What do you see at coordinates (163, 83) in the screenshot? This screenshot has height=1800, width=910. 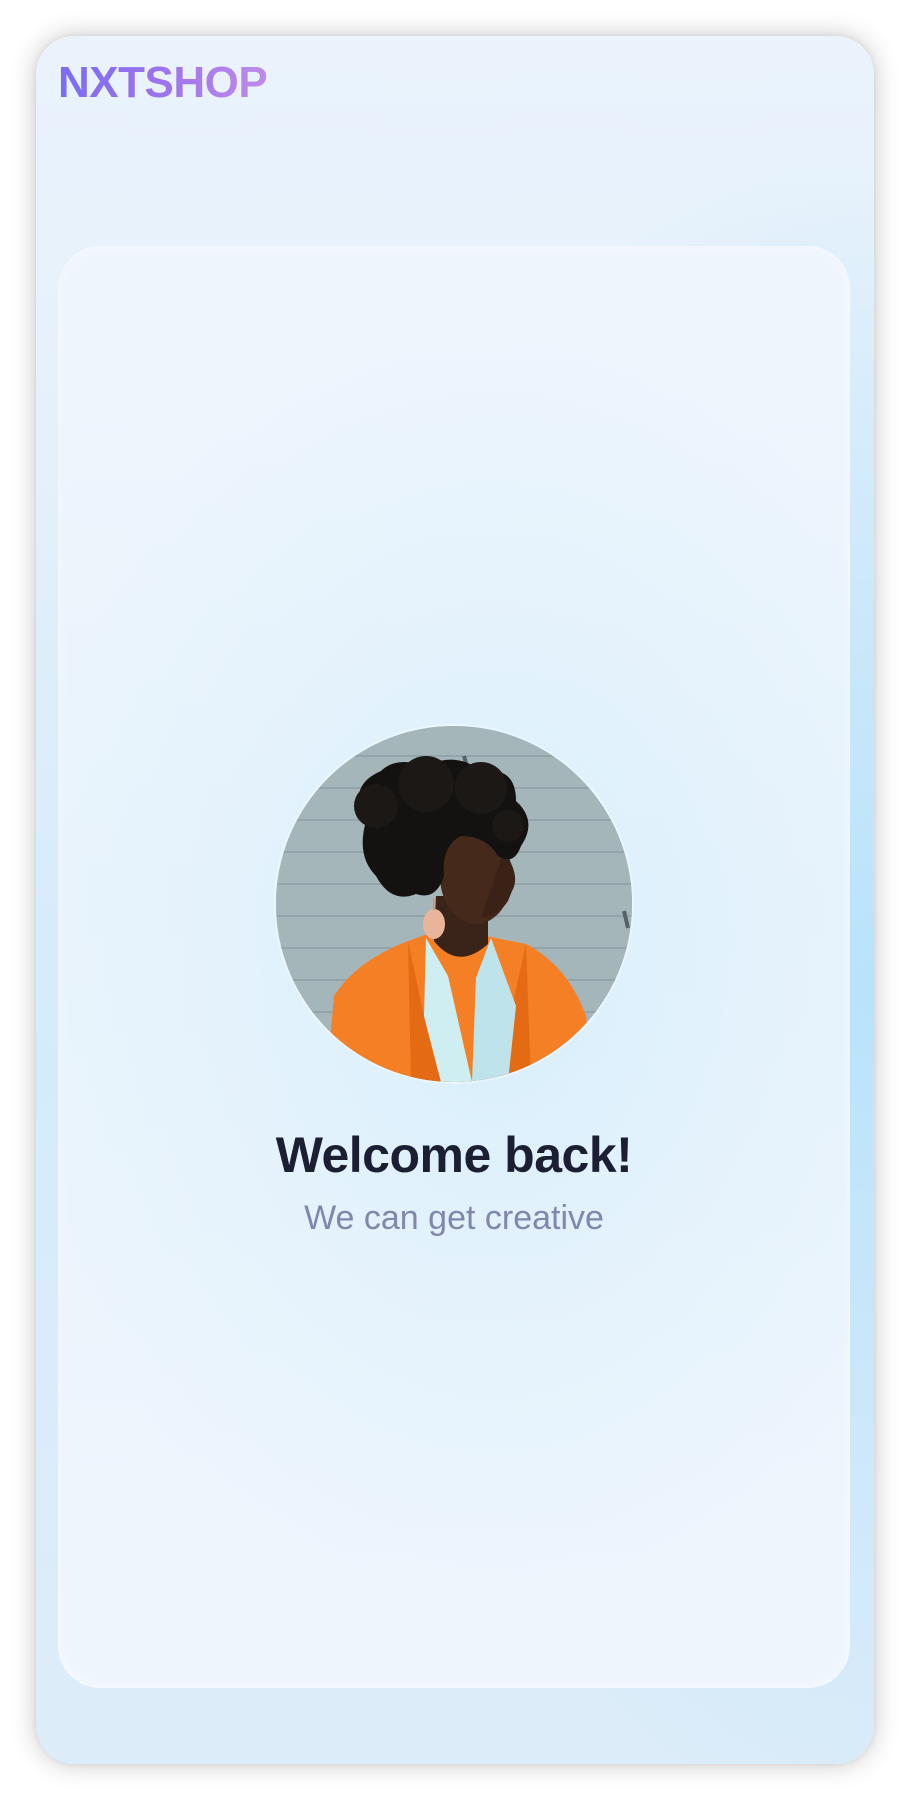 I see `app-logo: NXTSHOP` at bounding box center [163, 83].